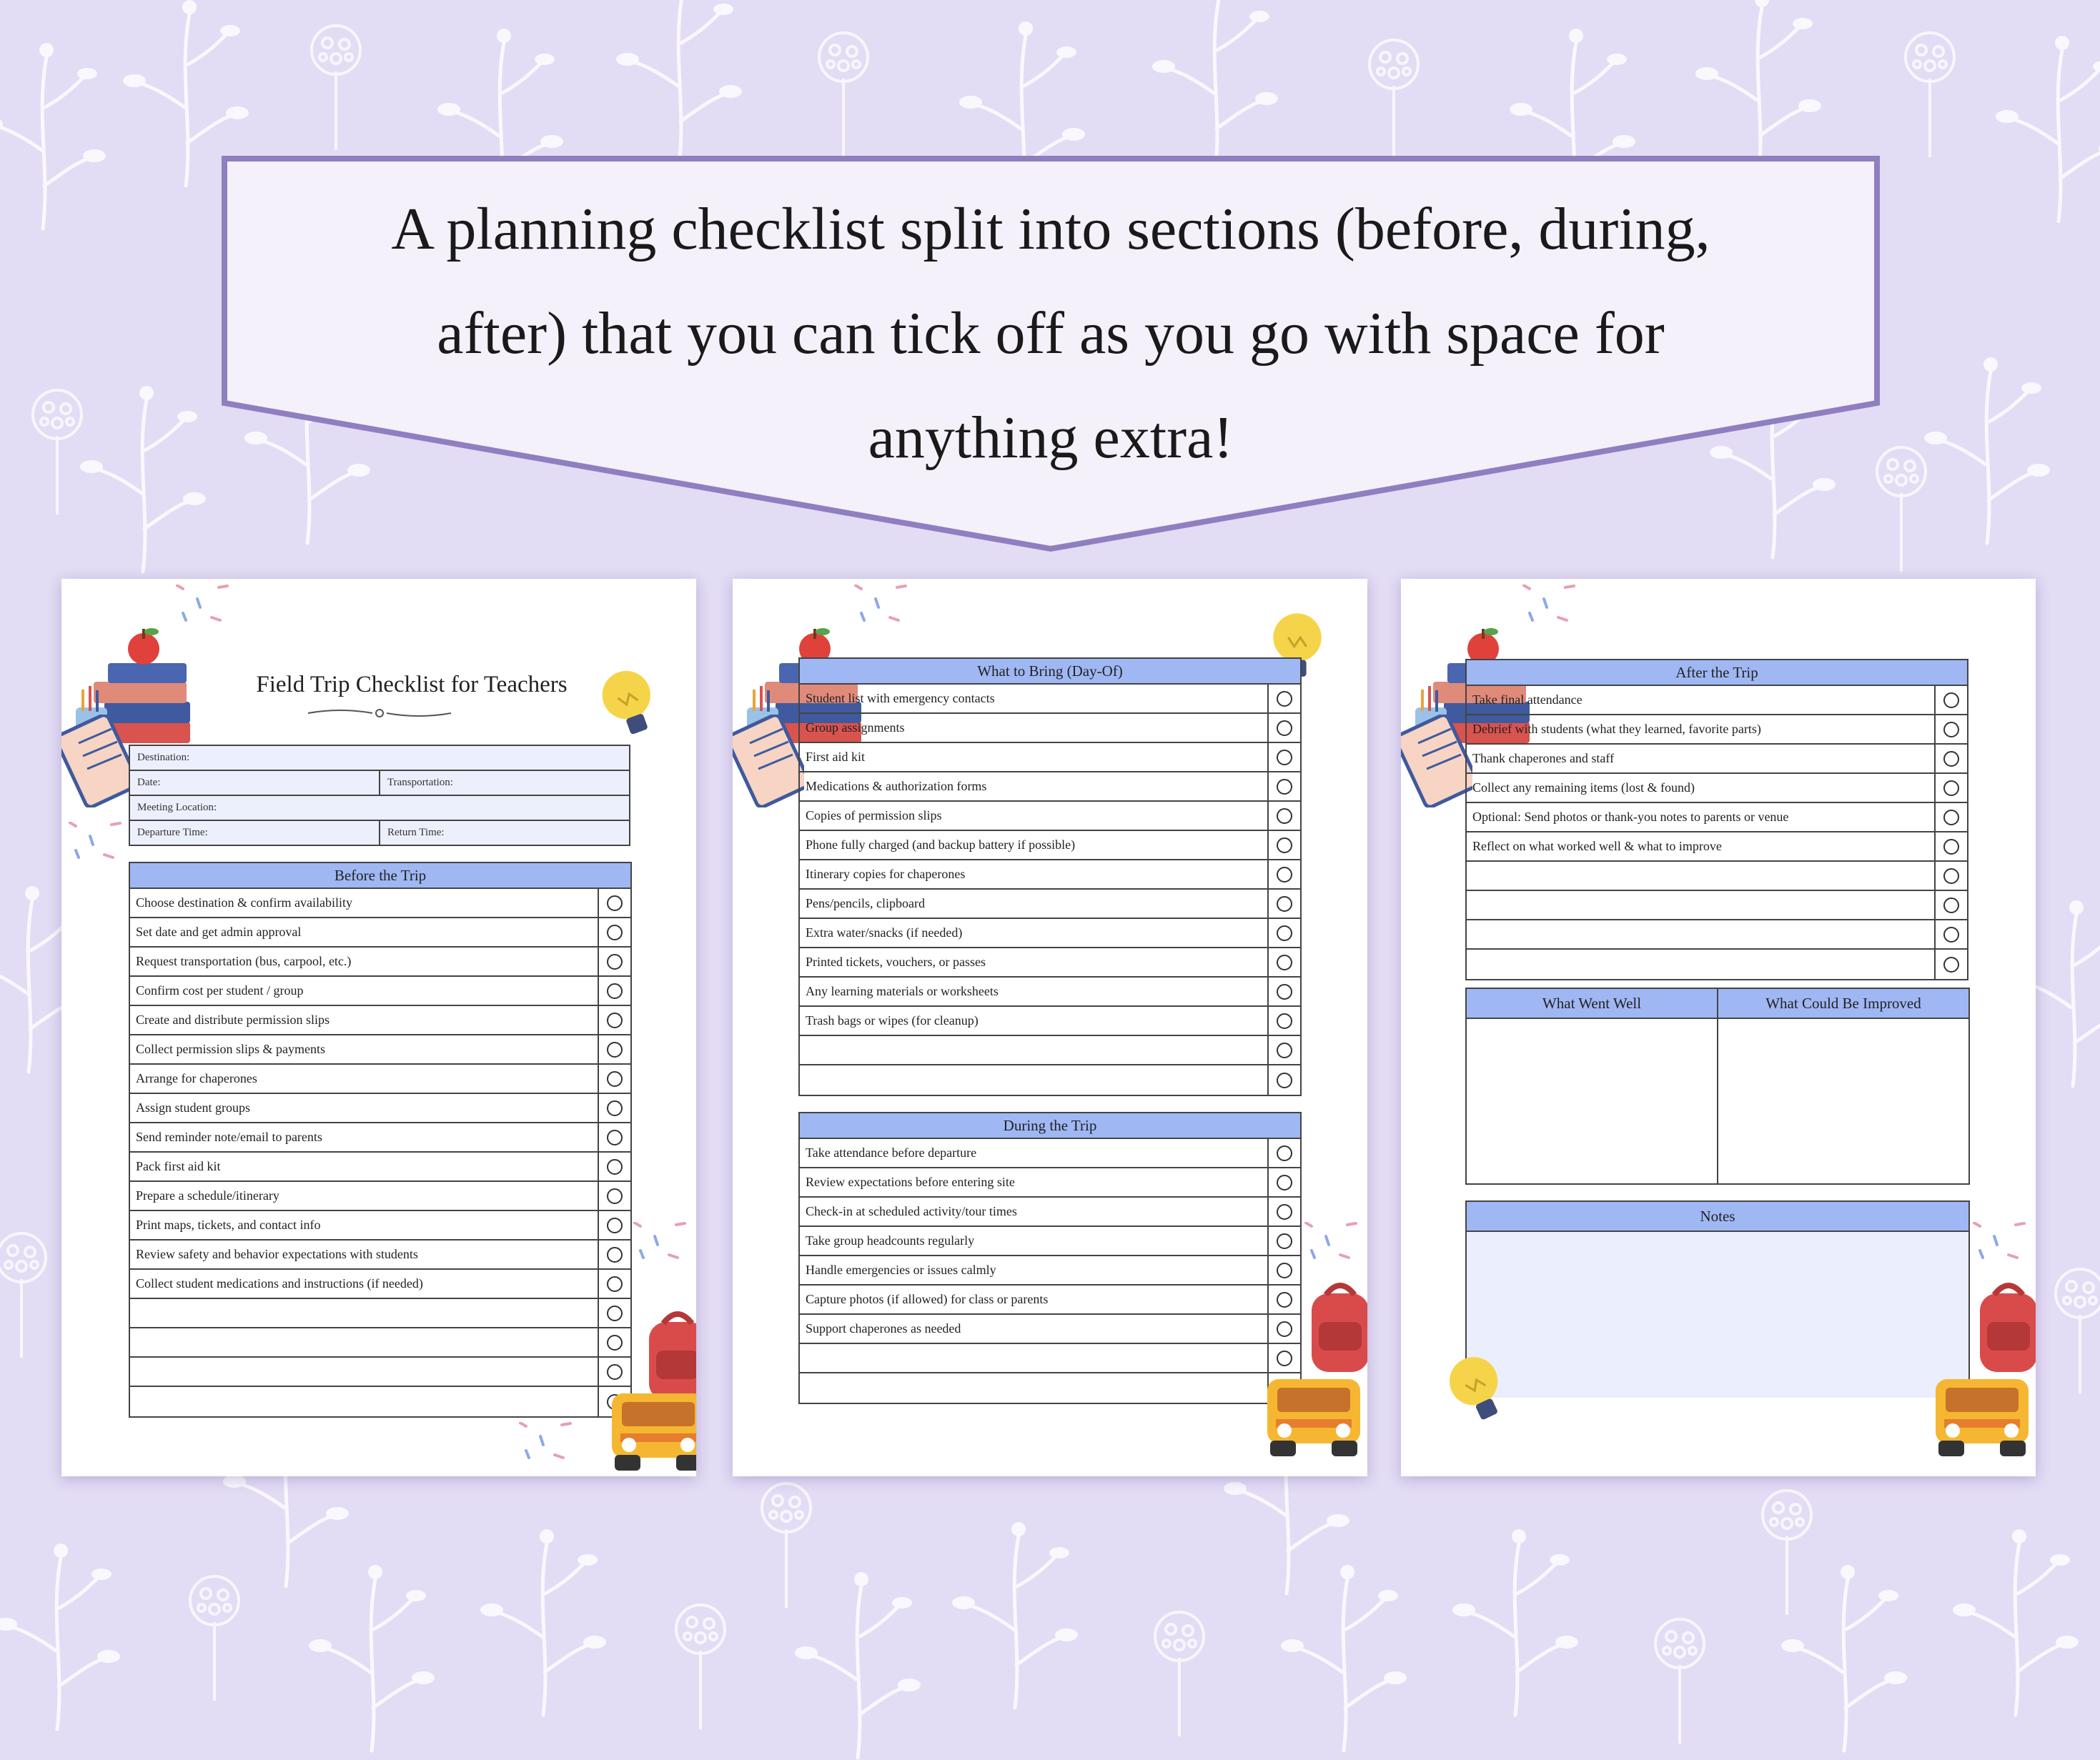  What do you see at coordinates (255, 783) in the screenshot?
I see `date-field: Date:` at bounding box center [255, 783].